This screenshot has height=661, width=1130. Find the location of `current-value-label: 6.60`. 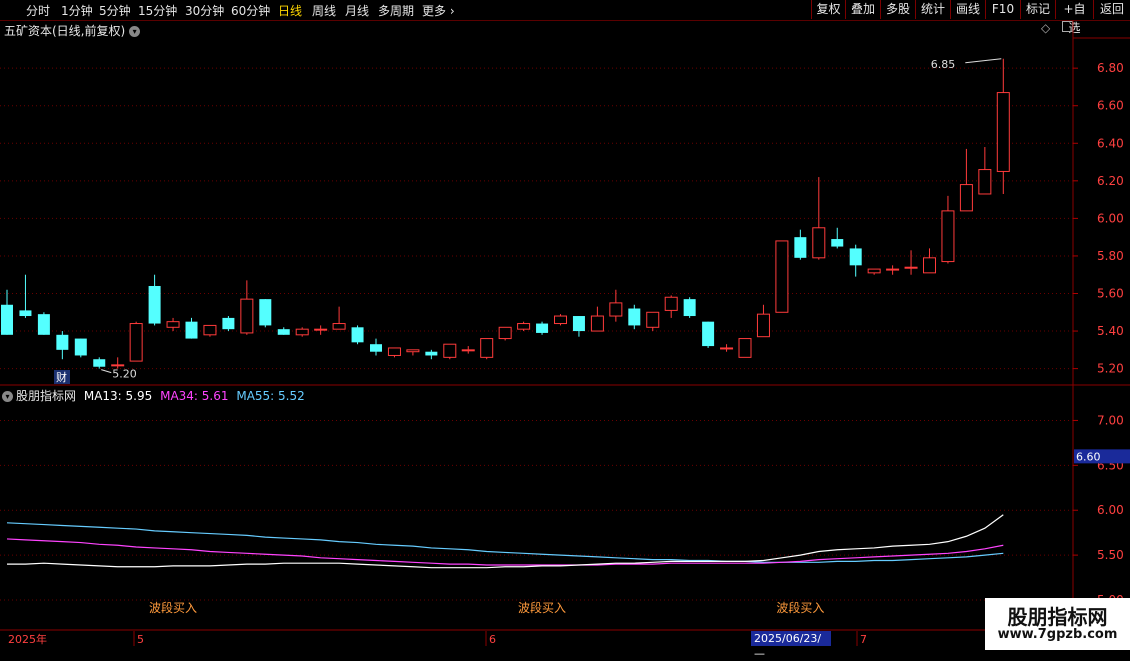

current-value-label: 6.60 is located at coordinates (1088, 456).